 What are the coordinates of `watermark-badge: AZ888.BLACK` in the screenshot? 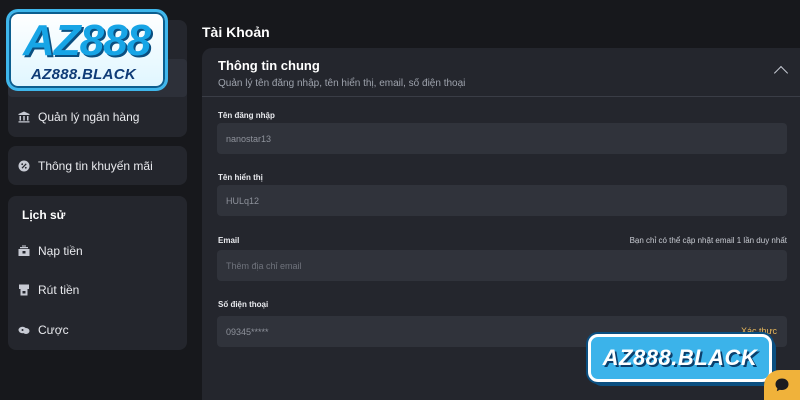 It's located at (680, 358).